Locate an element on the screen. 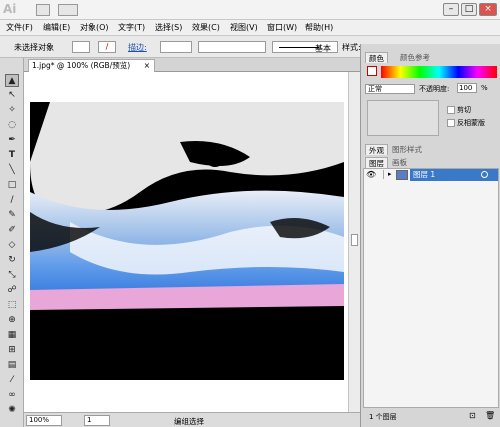 This screenshot has width=500, height=427. layer-count: 1 个图层 is located at coordinates (383, 417).